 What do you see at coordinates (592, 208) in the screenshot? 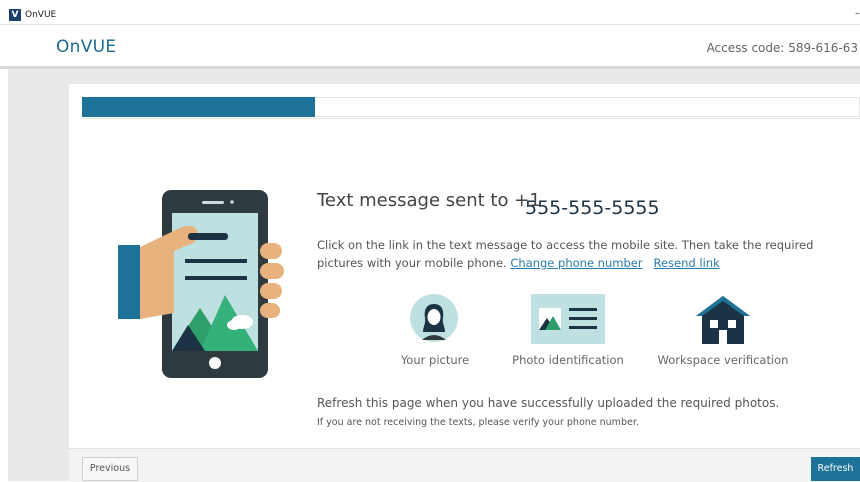
I see `phone-number: 555-555-5555` at bounding box center [592, 208].